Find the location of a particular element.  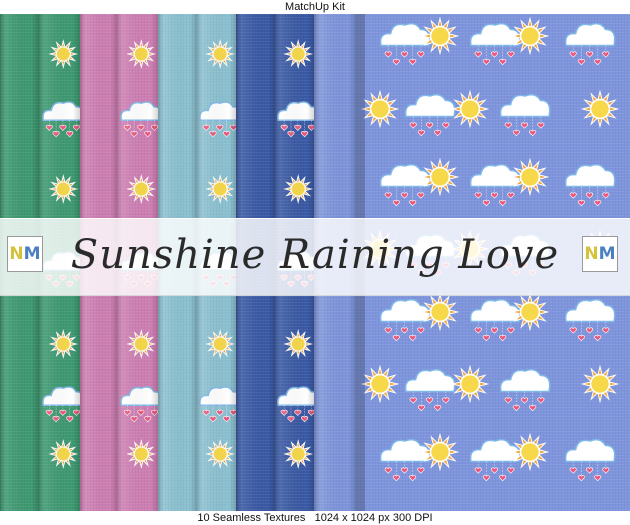

title-banner: NM Sunshine Raining Love NM is located at coordinates (315, 257).